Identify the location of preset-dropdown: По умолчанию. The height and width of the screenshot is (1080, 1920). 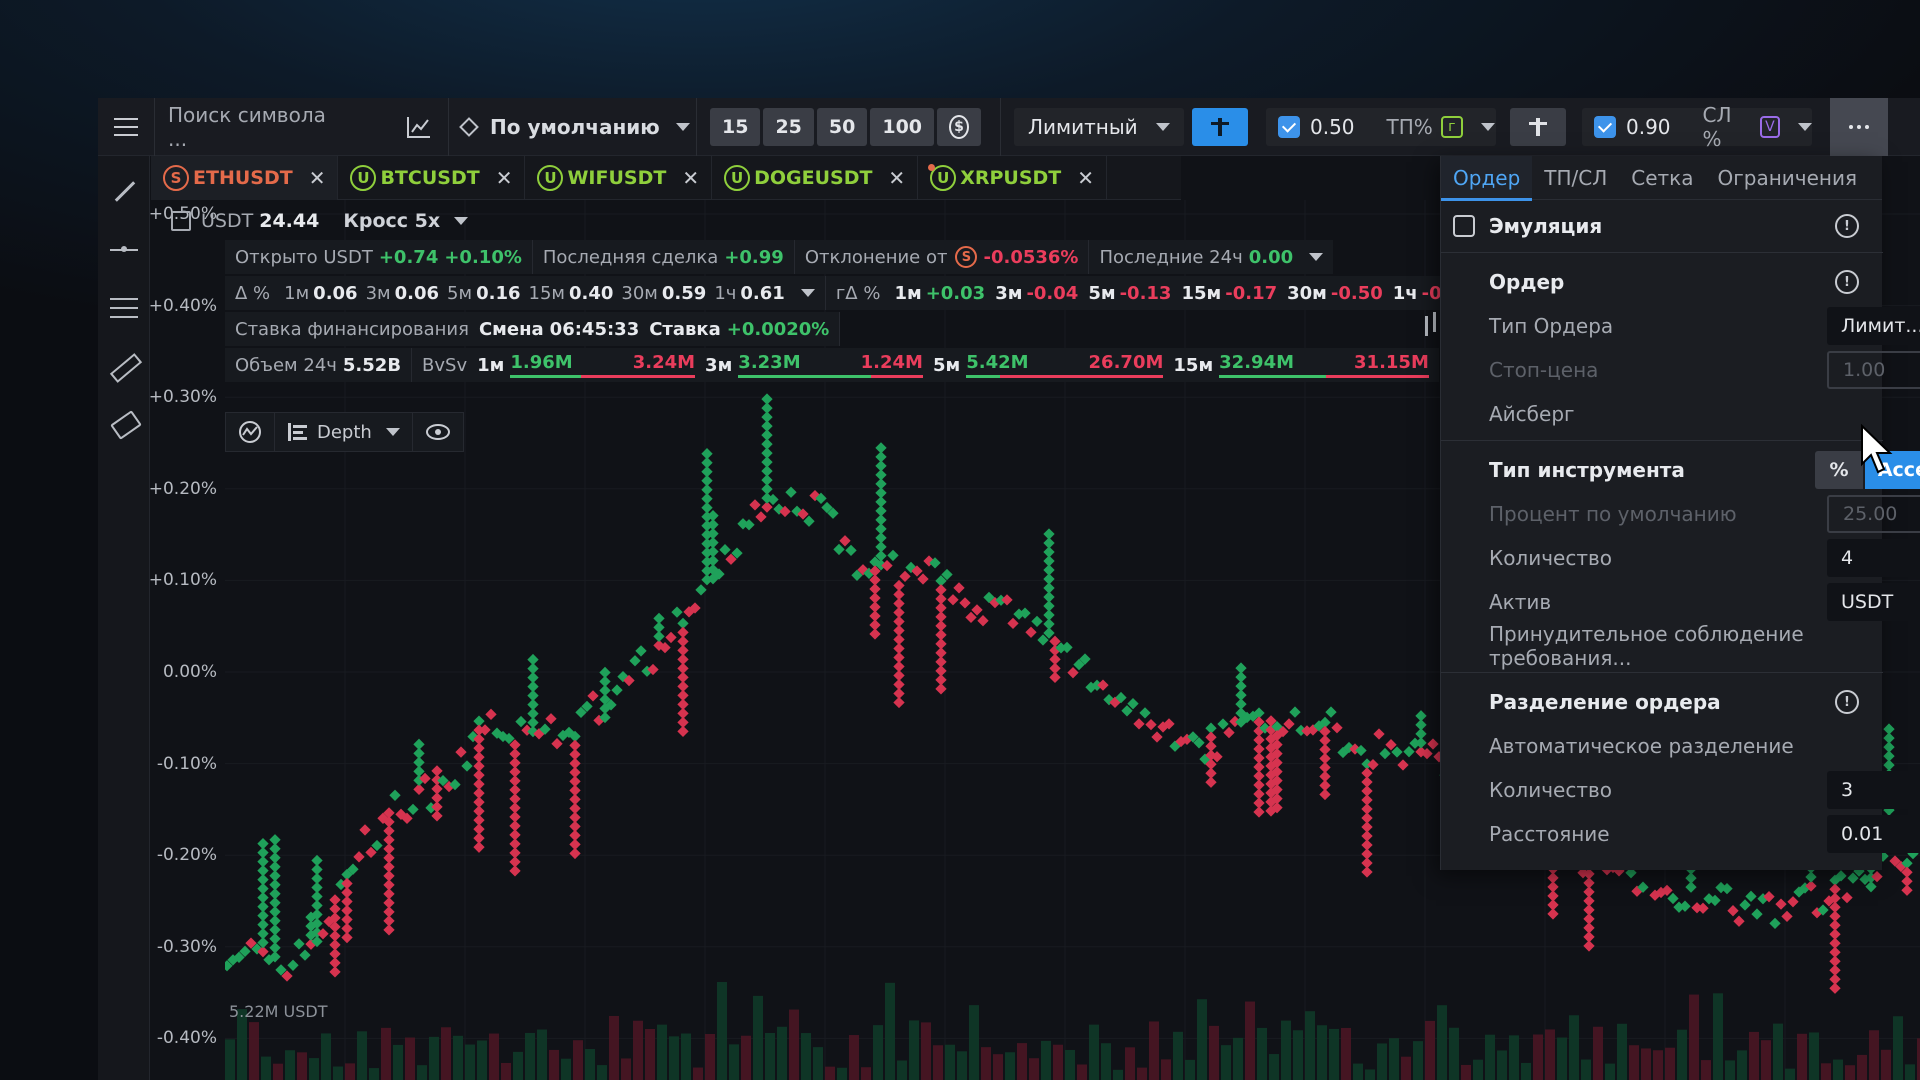
(574, 127).